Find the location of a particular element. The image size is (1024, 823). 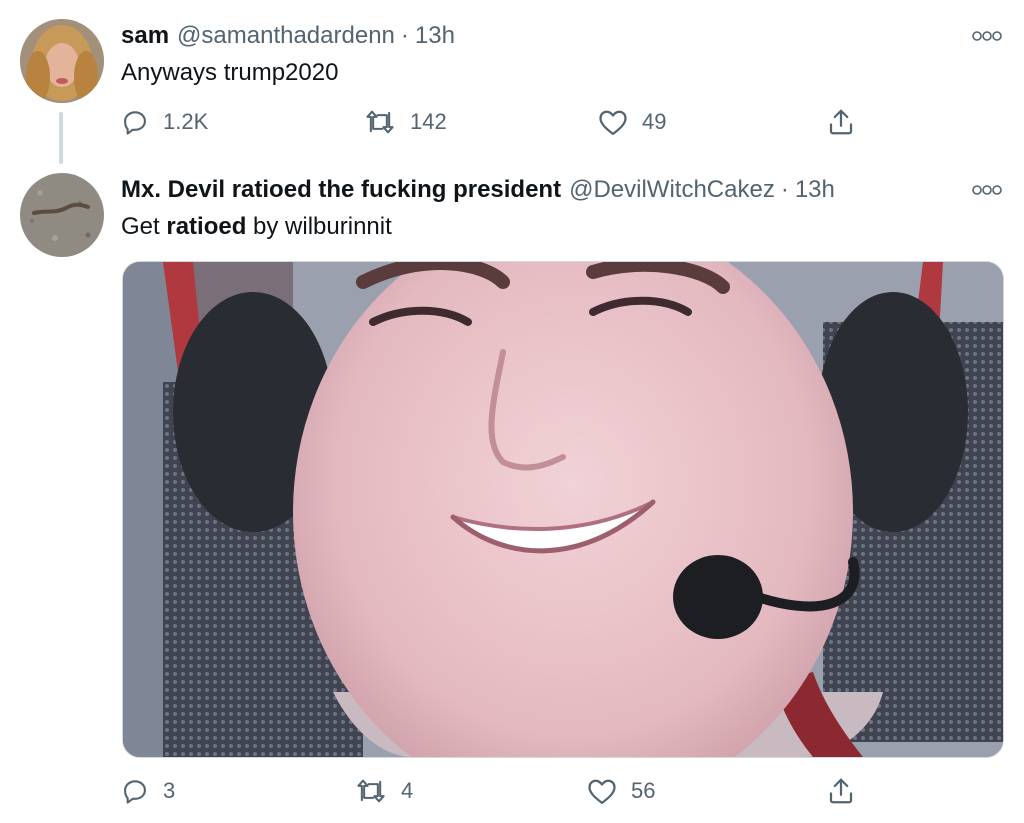

reply-button: 1.2K is located at coordinates (164, 122).